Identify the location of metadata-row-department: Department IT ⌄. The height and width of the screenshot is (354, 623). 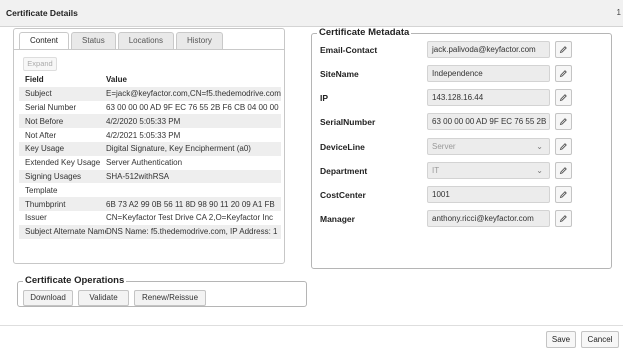
(462, 170).